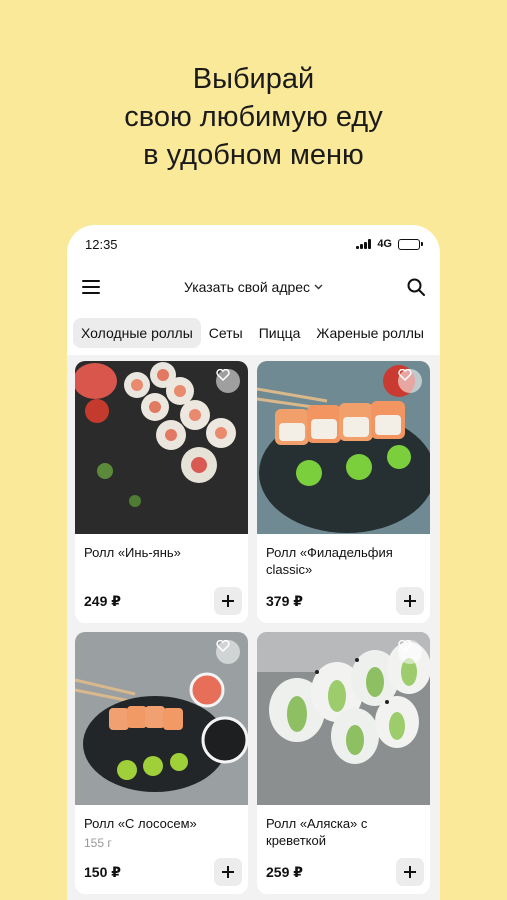 This screenshot has height=900, width=507. I want to click on product-name: Ролл «Инь-янь», so click(132, 552).